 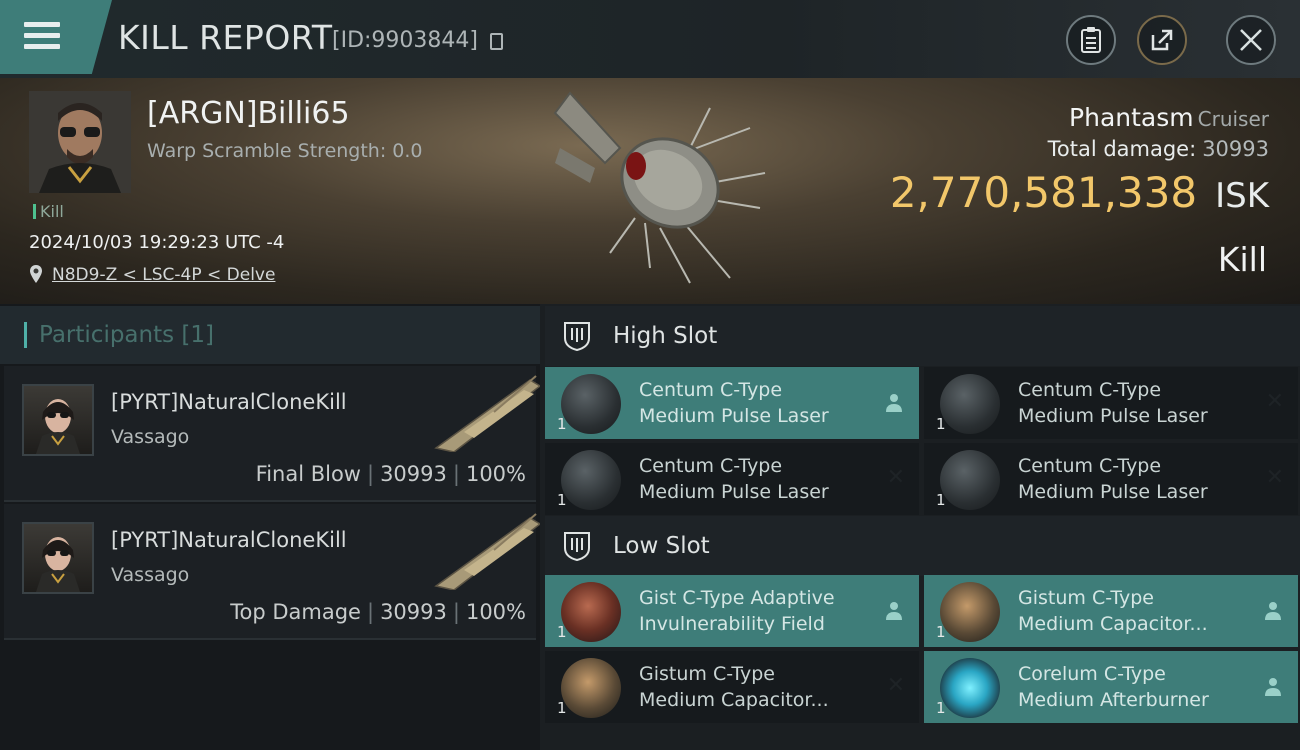 What do you see at coordinates (42, 36) in the screenshot?
I see `menu-icon` at bounding box center [42, 36].